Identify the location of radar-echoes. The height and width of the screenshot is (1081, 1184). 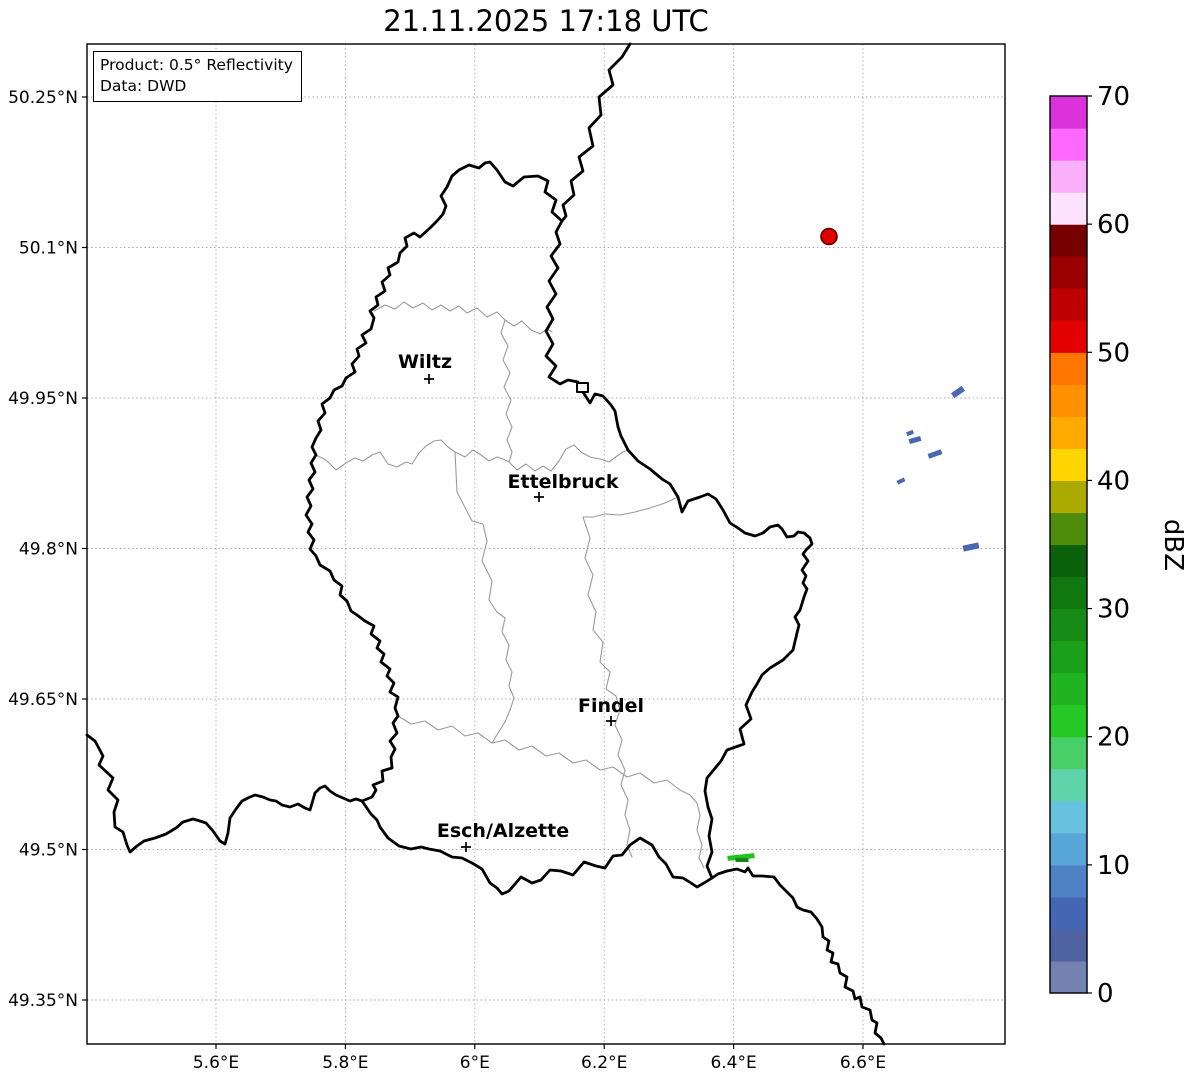
(853, 623).